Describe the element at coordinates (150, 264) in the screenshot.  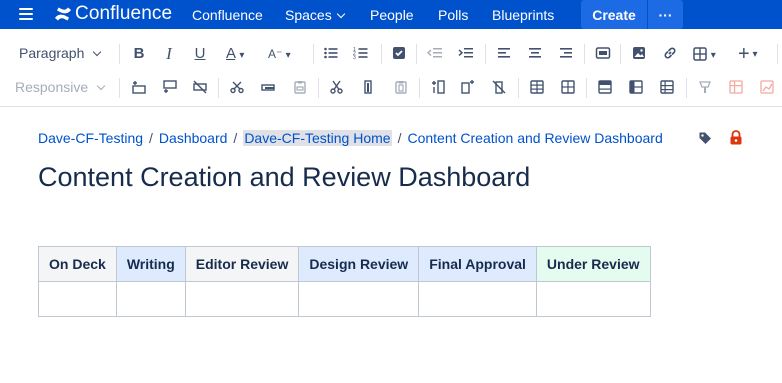
I see `table-header-cell: Writing` at that location.